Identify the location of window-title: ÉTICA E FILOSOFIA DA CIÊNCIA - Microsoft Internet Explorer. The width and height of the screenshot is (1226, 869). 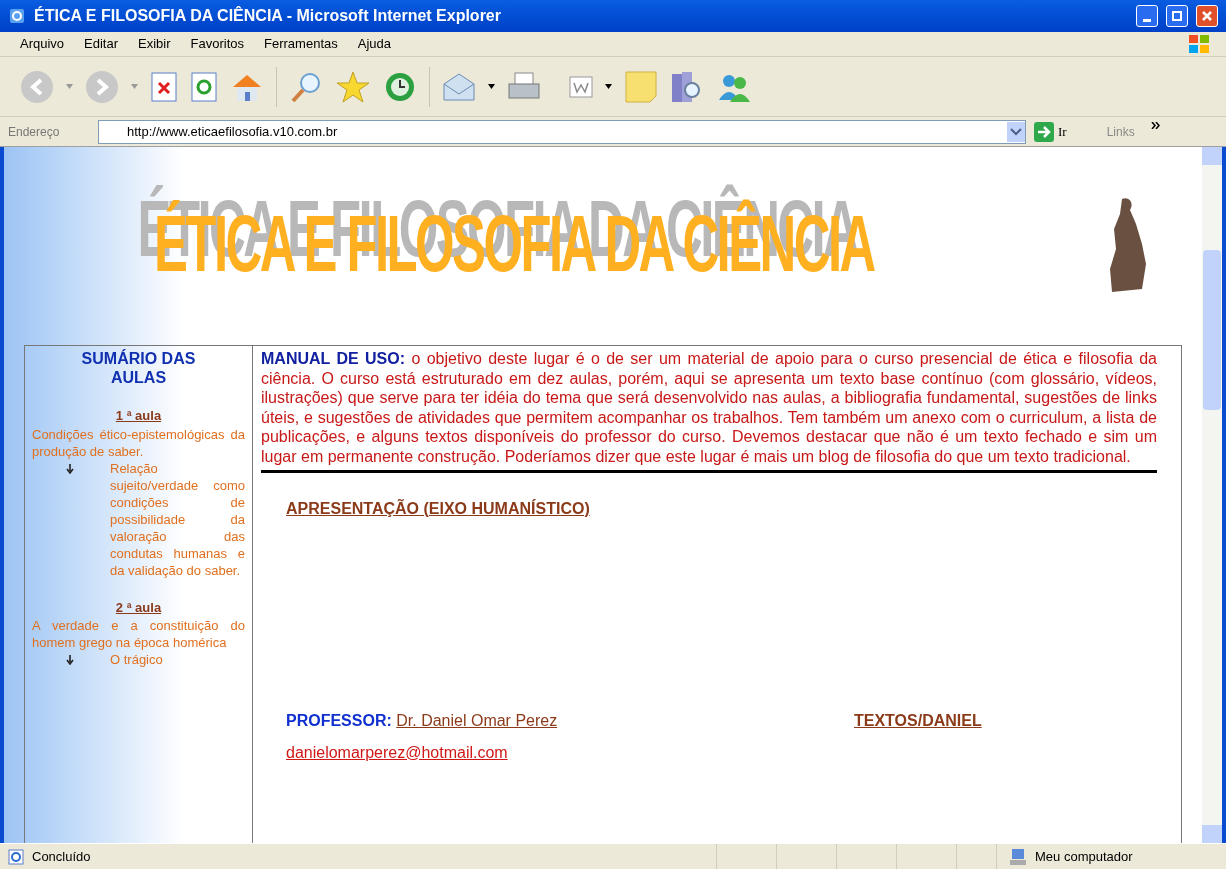
(268, 15).